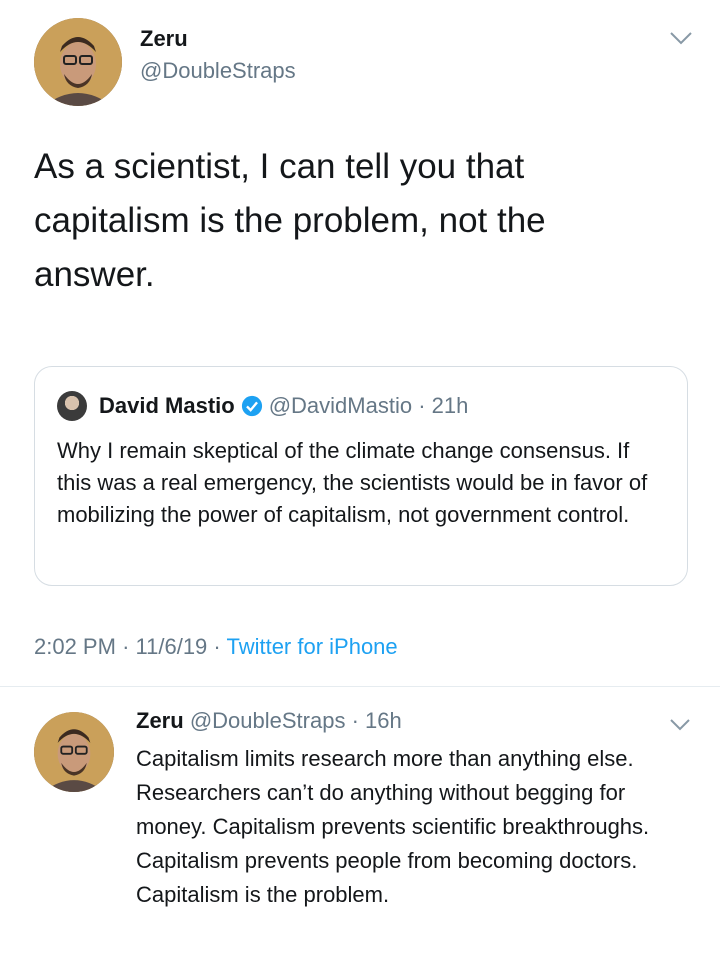 This screenshot has width=720, height=960. I want to click on quoted-user-avatar, so click(72, 406).